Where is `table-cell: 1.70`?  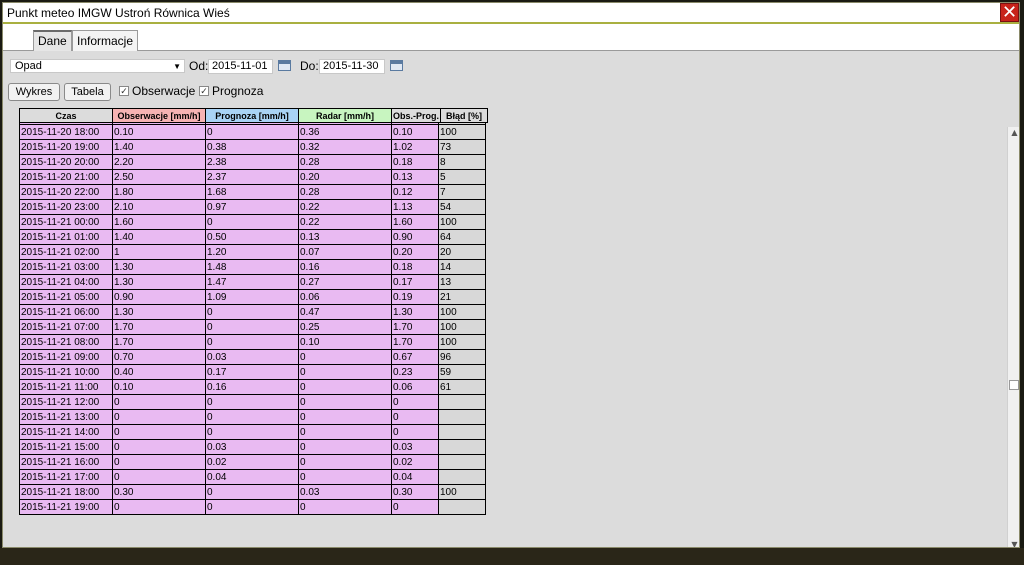
table-cell: 1.70 is located at coordinates (415, 342).